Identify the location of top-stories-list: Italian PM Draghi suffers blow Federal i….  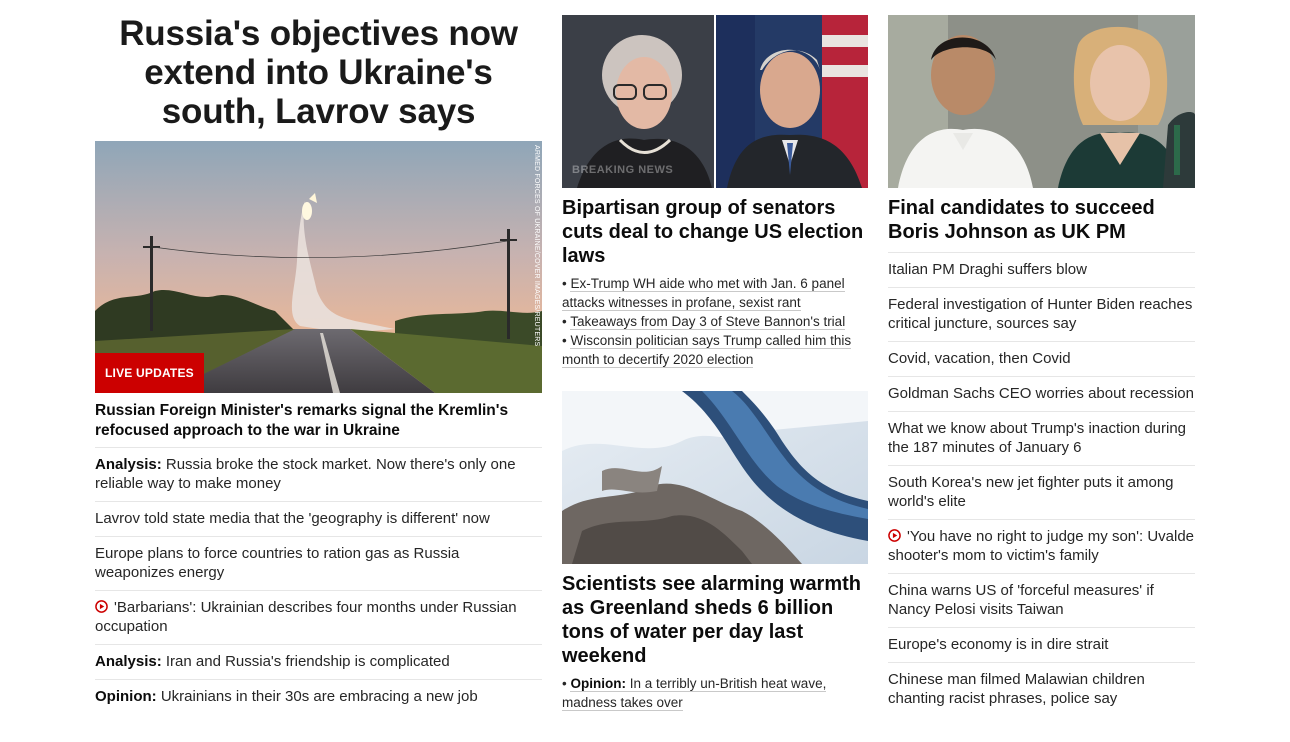
(1041, 484).